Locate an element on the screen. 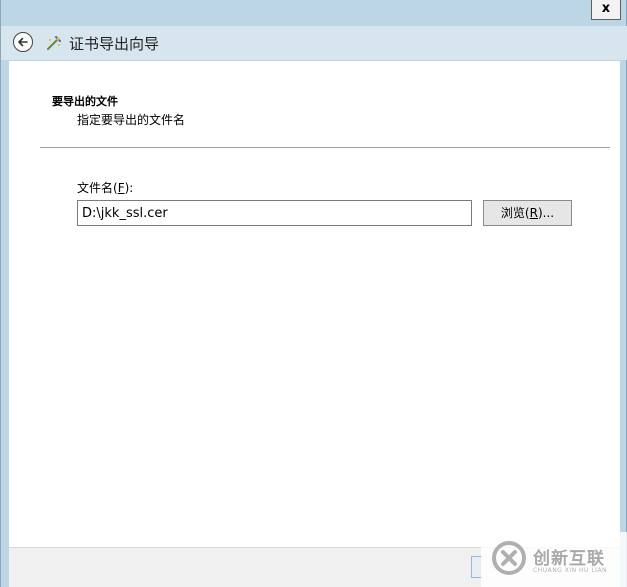 This screenshot has height=587, width=627. filename-label-prefix: 文件名( is located at coordinates (97, 188).